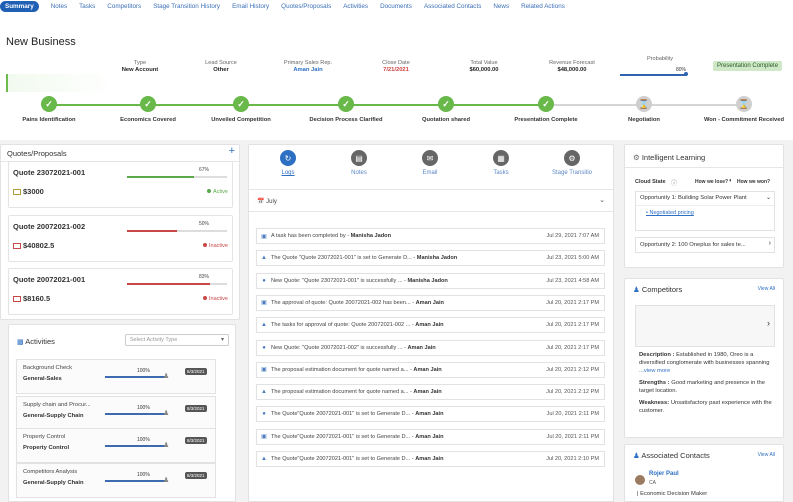  I want to click on activity-icon: ●, so click(264, 347).